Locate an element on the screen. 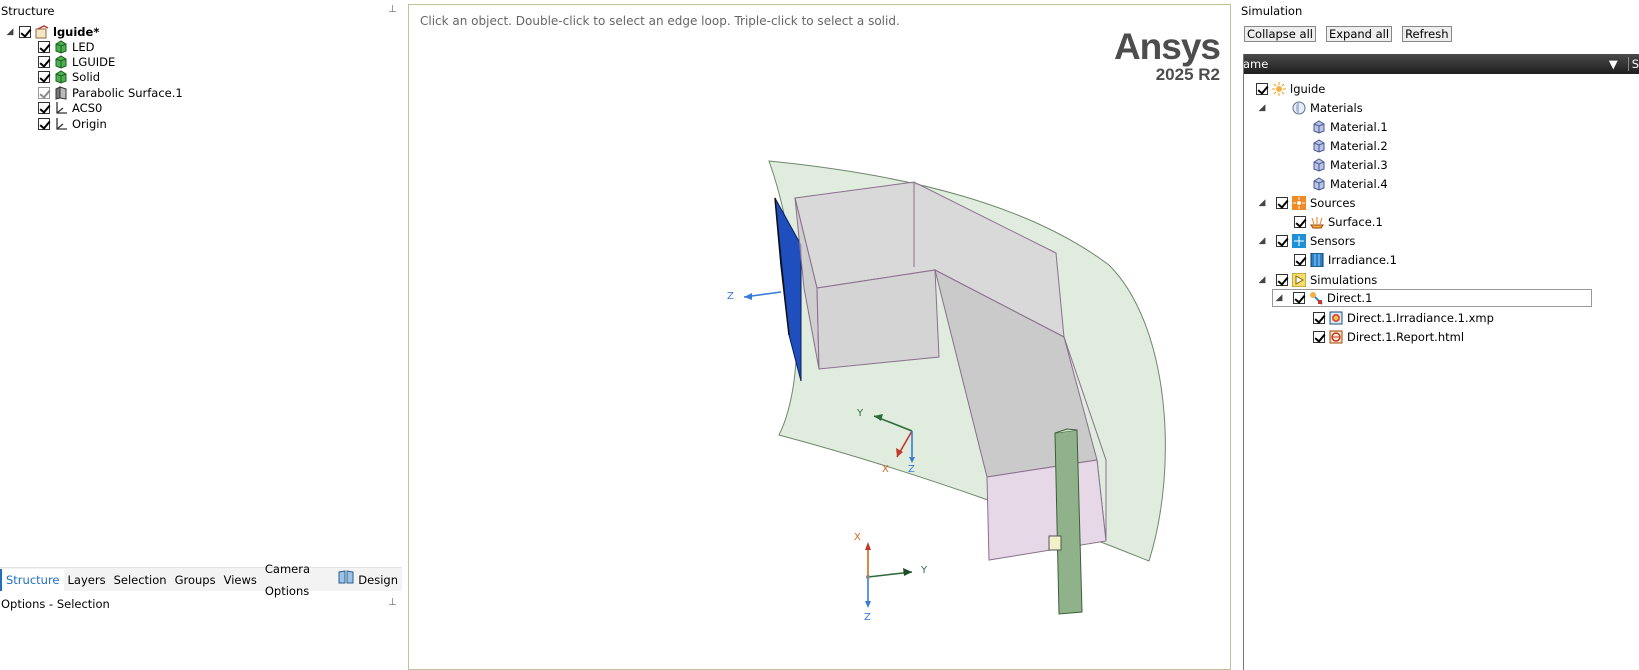  sphere-icon is located at coordinates (1299, 108).